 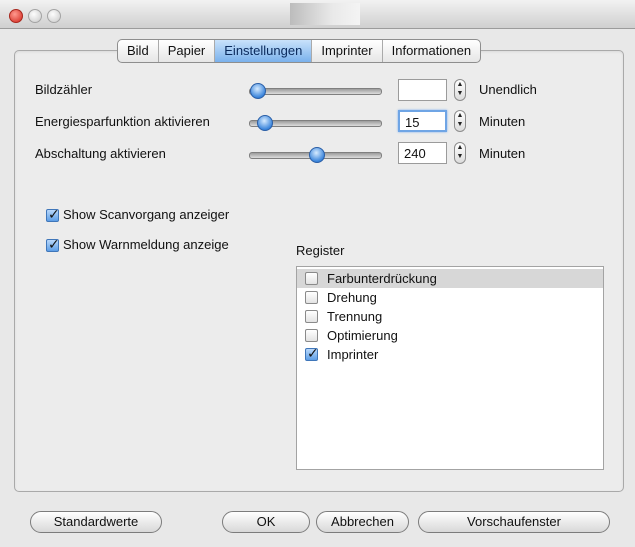 I want to click on abschaltung-slider-knob, so click(x=317, y=155).